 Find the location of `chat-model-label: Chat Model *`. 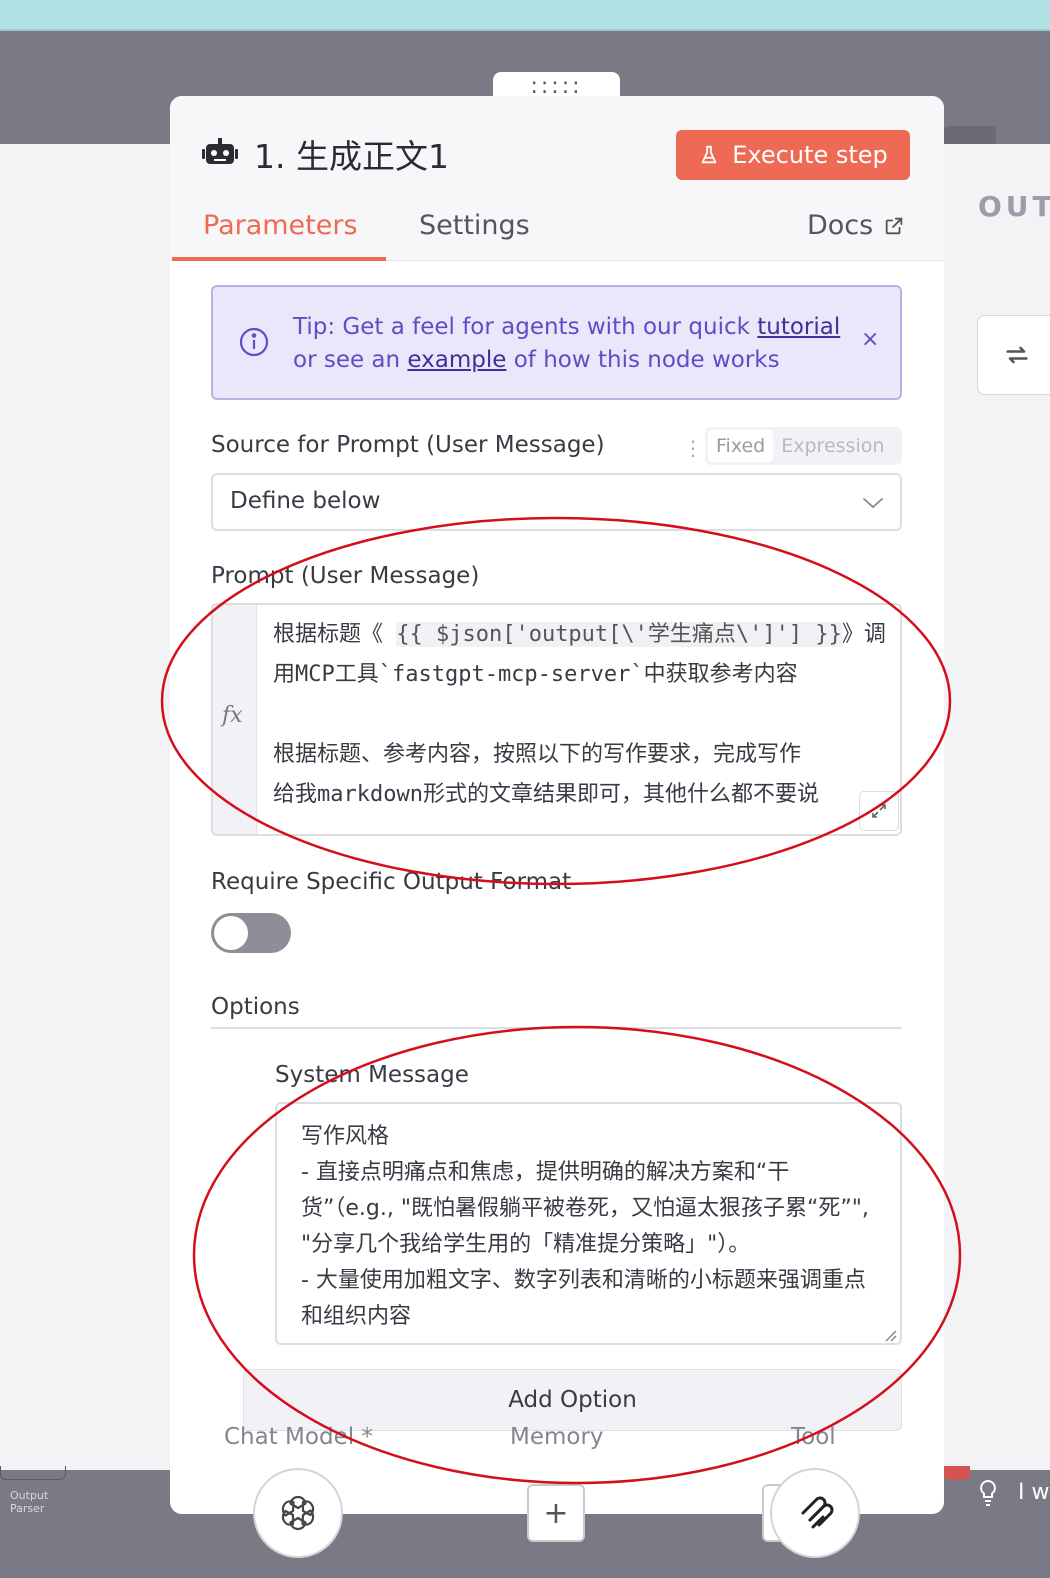

chat-model-label: Chat Model * is located at coordinates (298, 1437).